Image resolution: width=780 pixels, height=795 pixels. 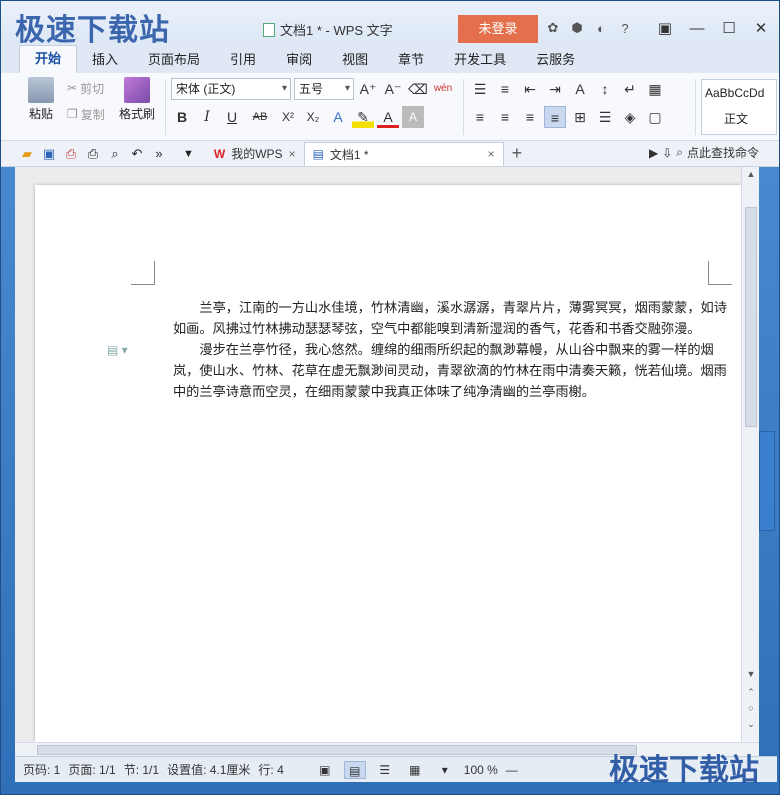 I want to click on style-name: 正文, so click(x=736, y=119).